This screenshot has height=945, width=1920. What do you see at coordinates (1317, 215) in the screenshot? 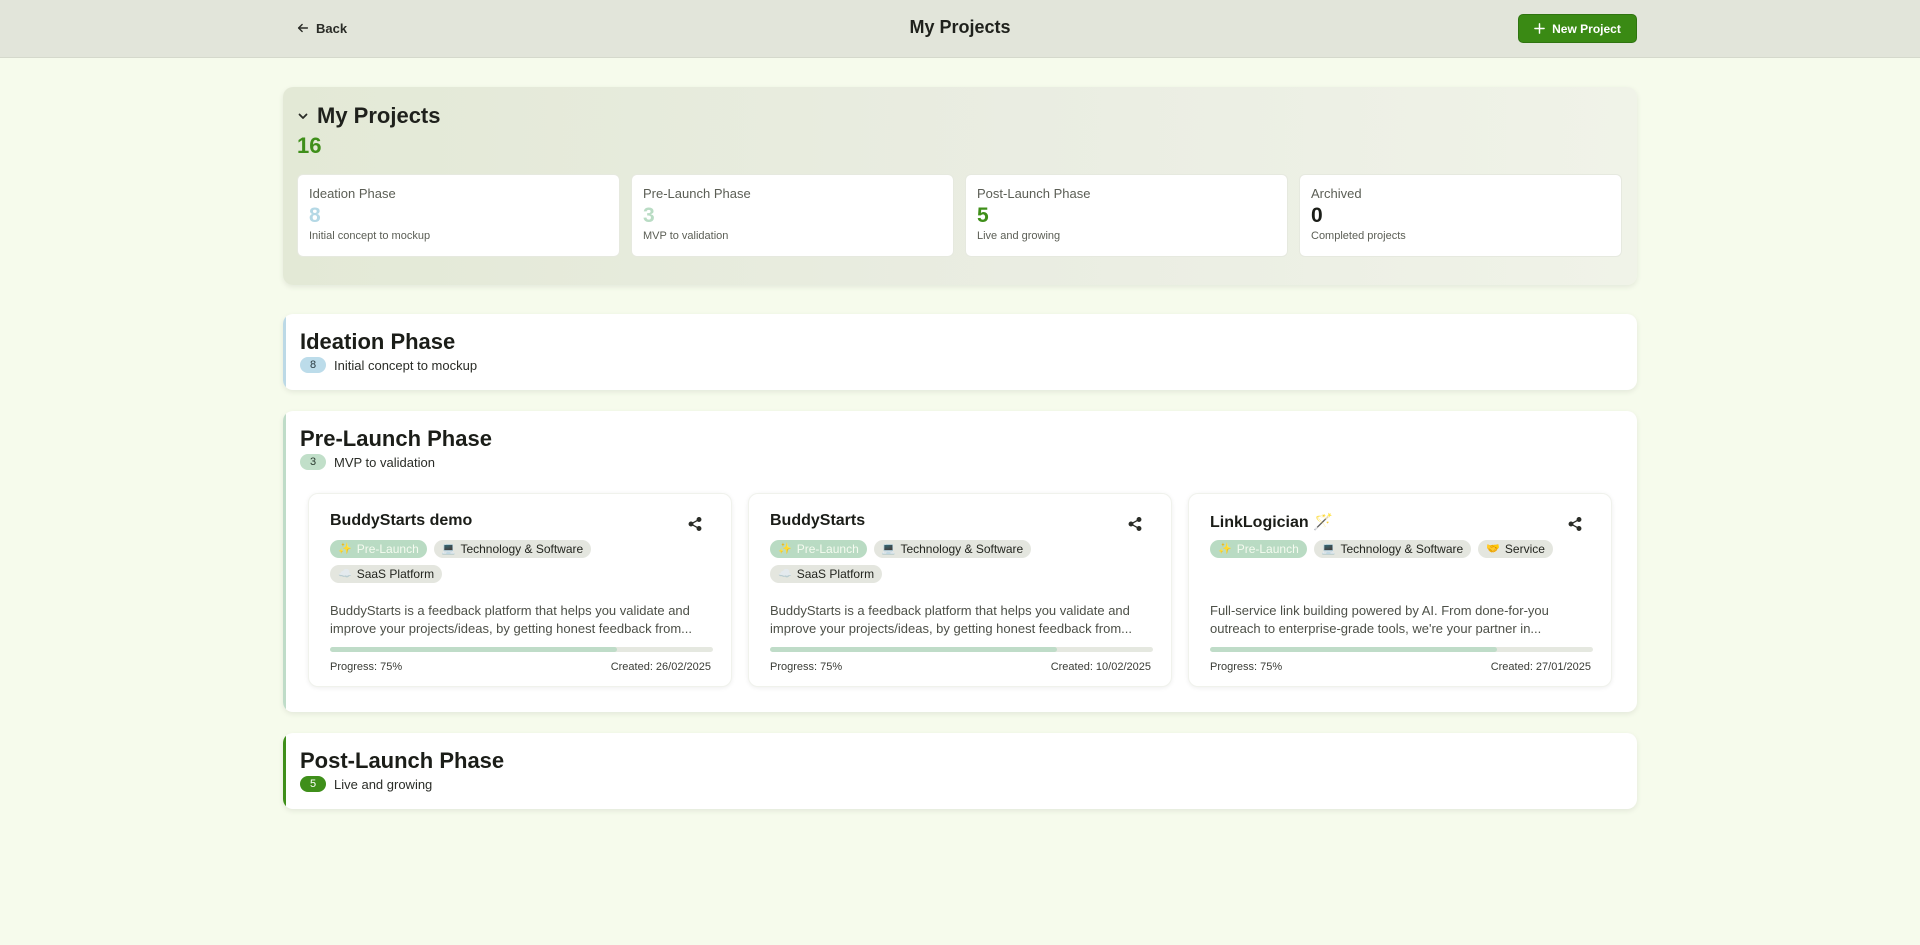
I see `stat-count: 0` at bounding box center [1317, 215].